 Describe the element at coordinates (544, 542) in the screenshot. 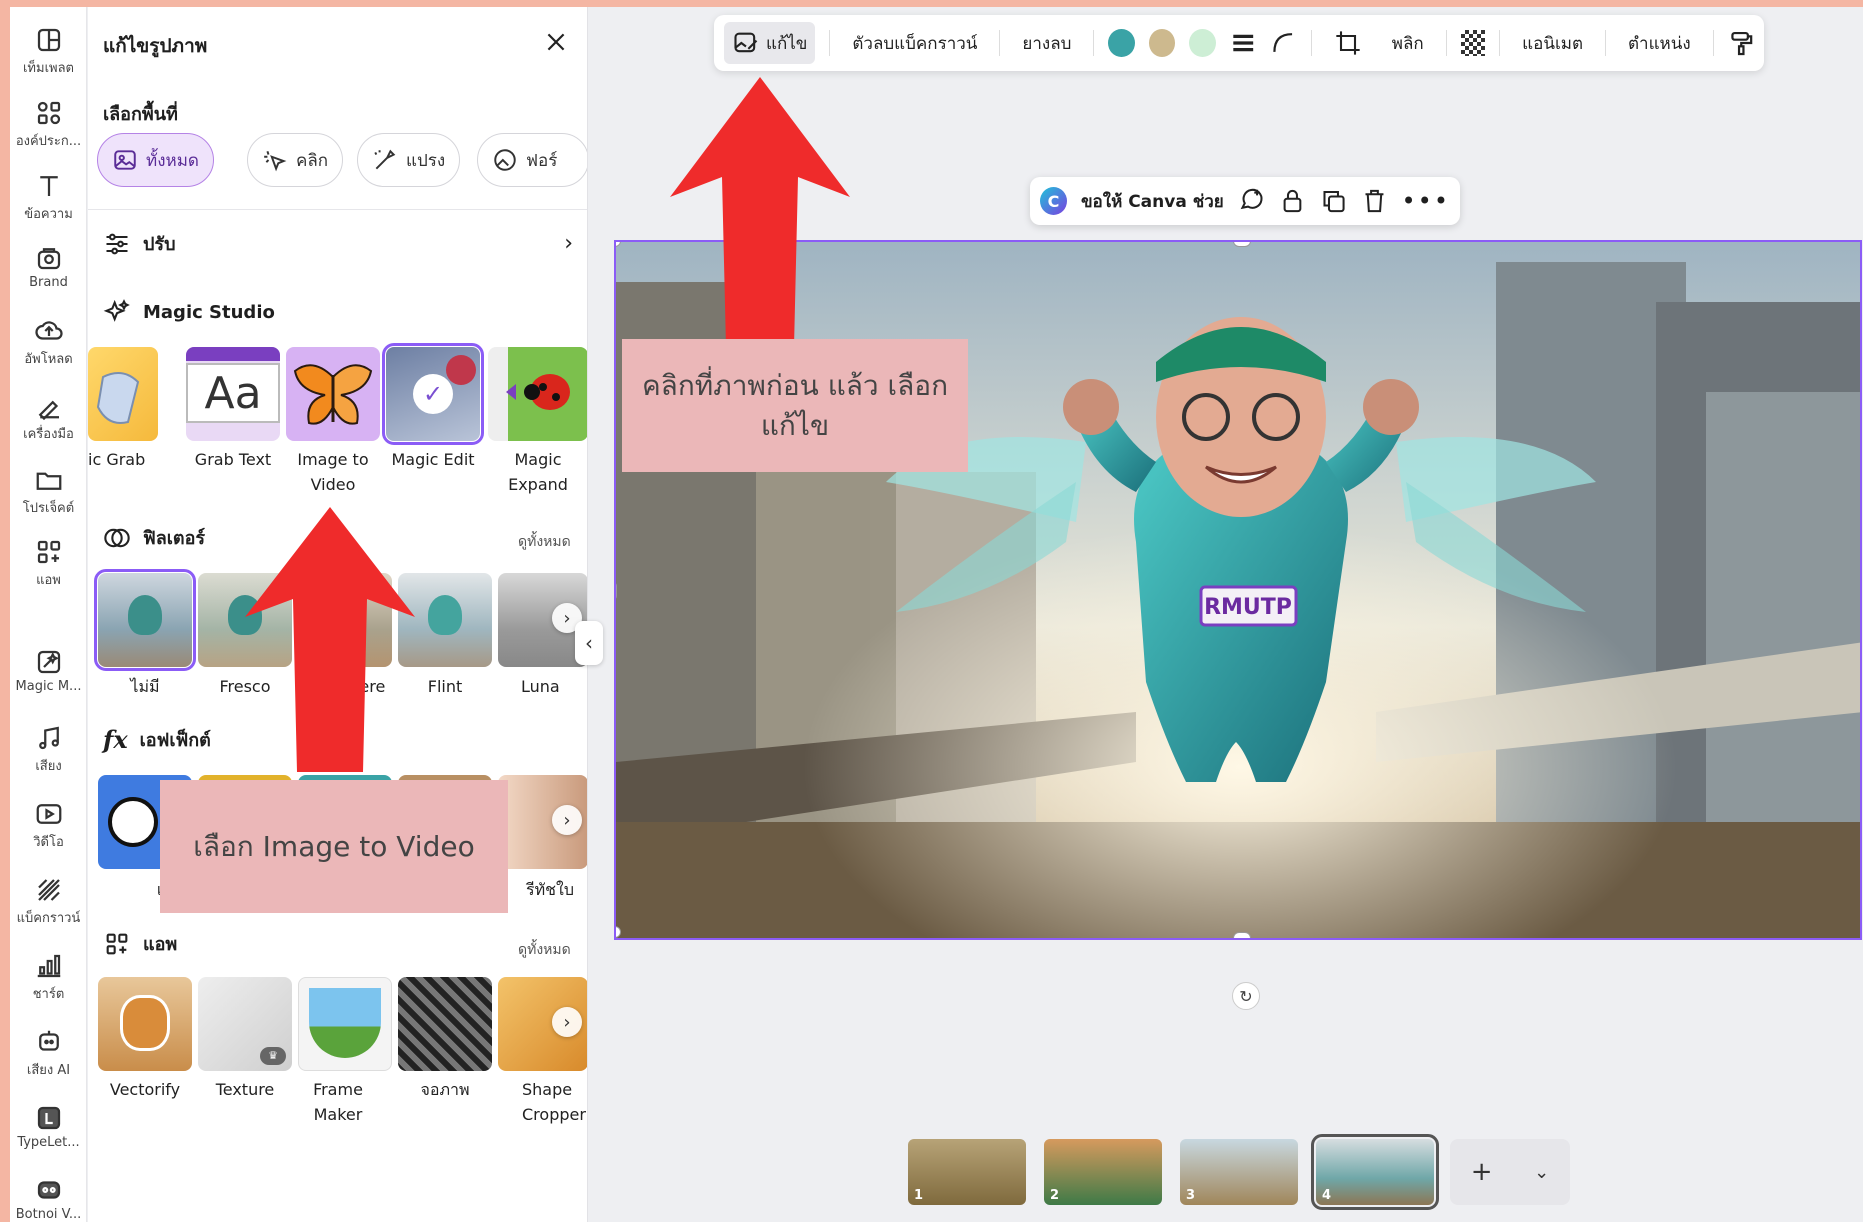

I see `filters-see-all-link: ดูทั้งหมด` at that location.